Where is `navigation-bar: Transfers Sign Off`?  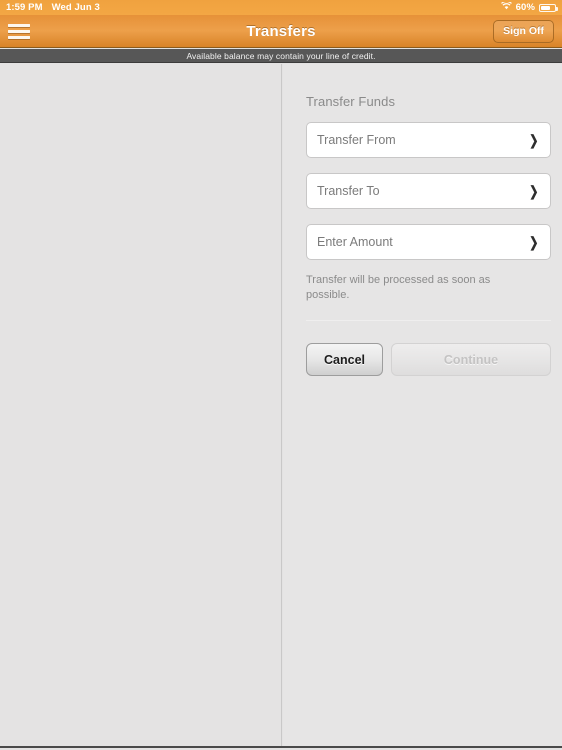 navigation-bar: Transfers Sign Off is located at coordinates (281, 31).